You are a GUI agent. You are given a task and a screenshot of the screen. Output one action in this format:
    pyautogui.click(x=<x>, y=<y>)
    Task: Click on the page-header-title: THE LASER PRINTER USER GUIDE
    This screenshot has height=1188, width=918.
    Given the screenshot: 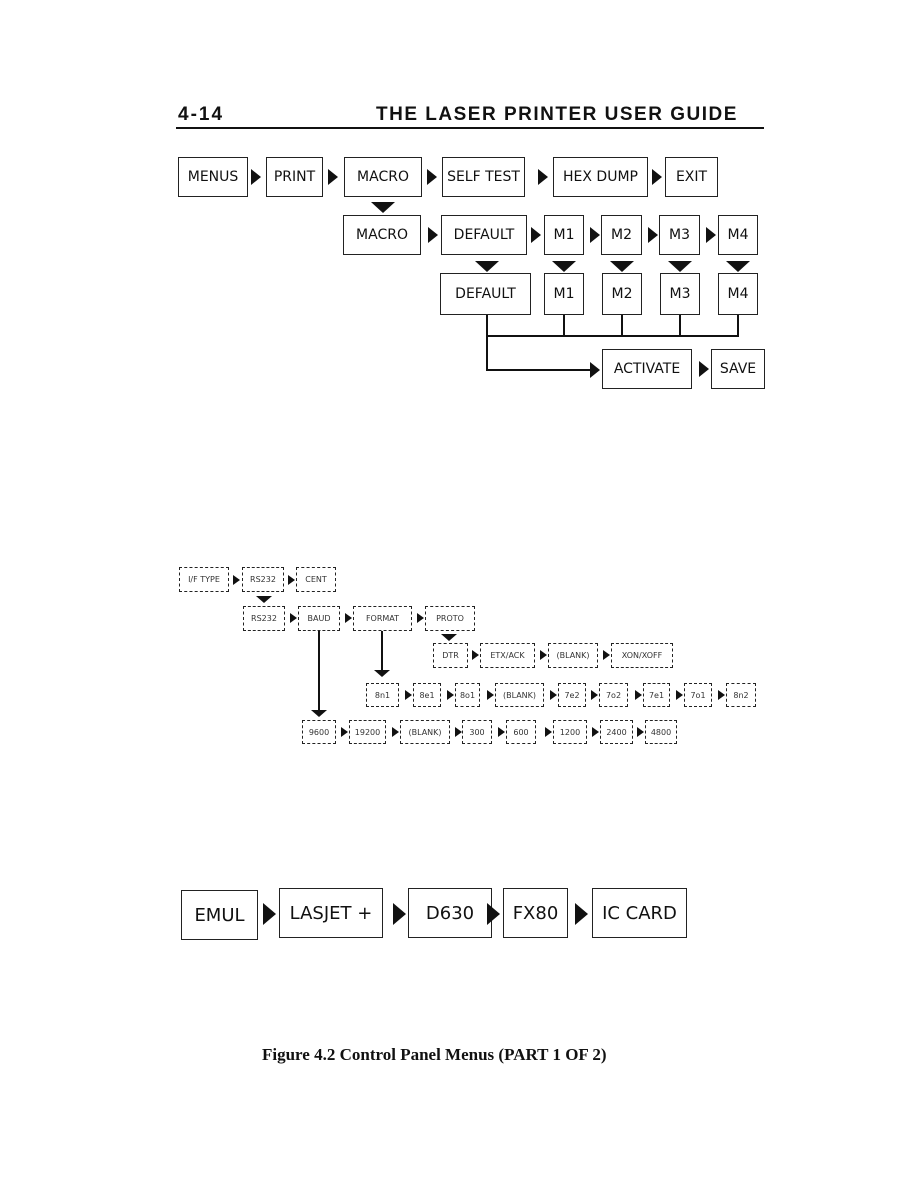 What is the action you would take?
    pyautogui.click(x=557, y=114)
    